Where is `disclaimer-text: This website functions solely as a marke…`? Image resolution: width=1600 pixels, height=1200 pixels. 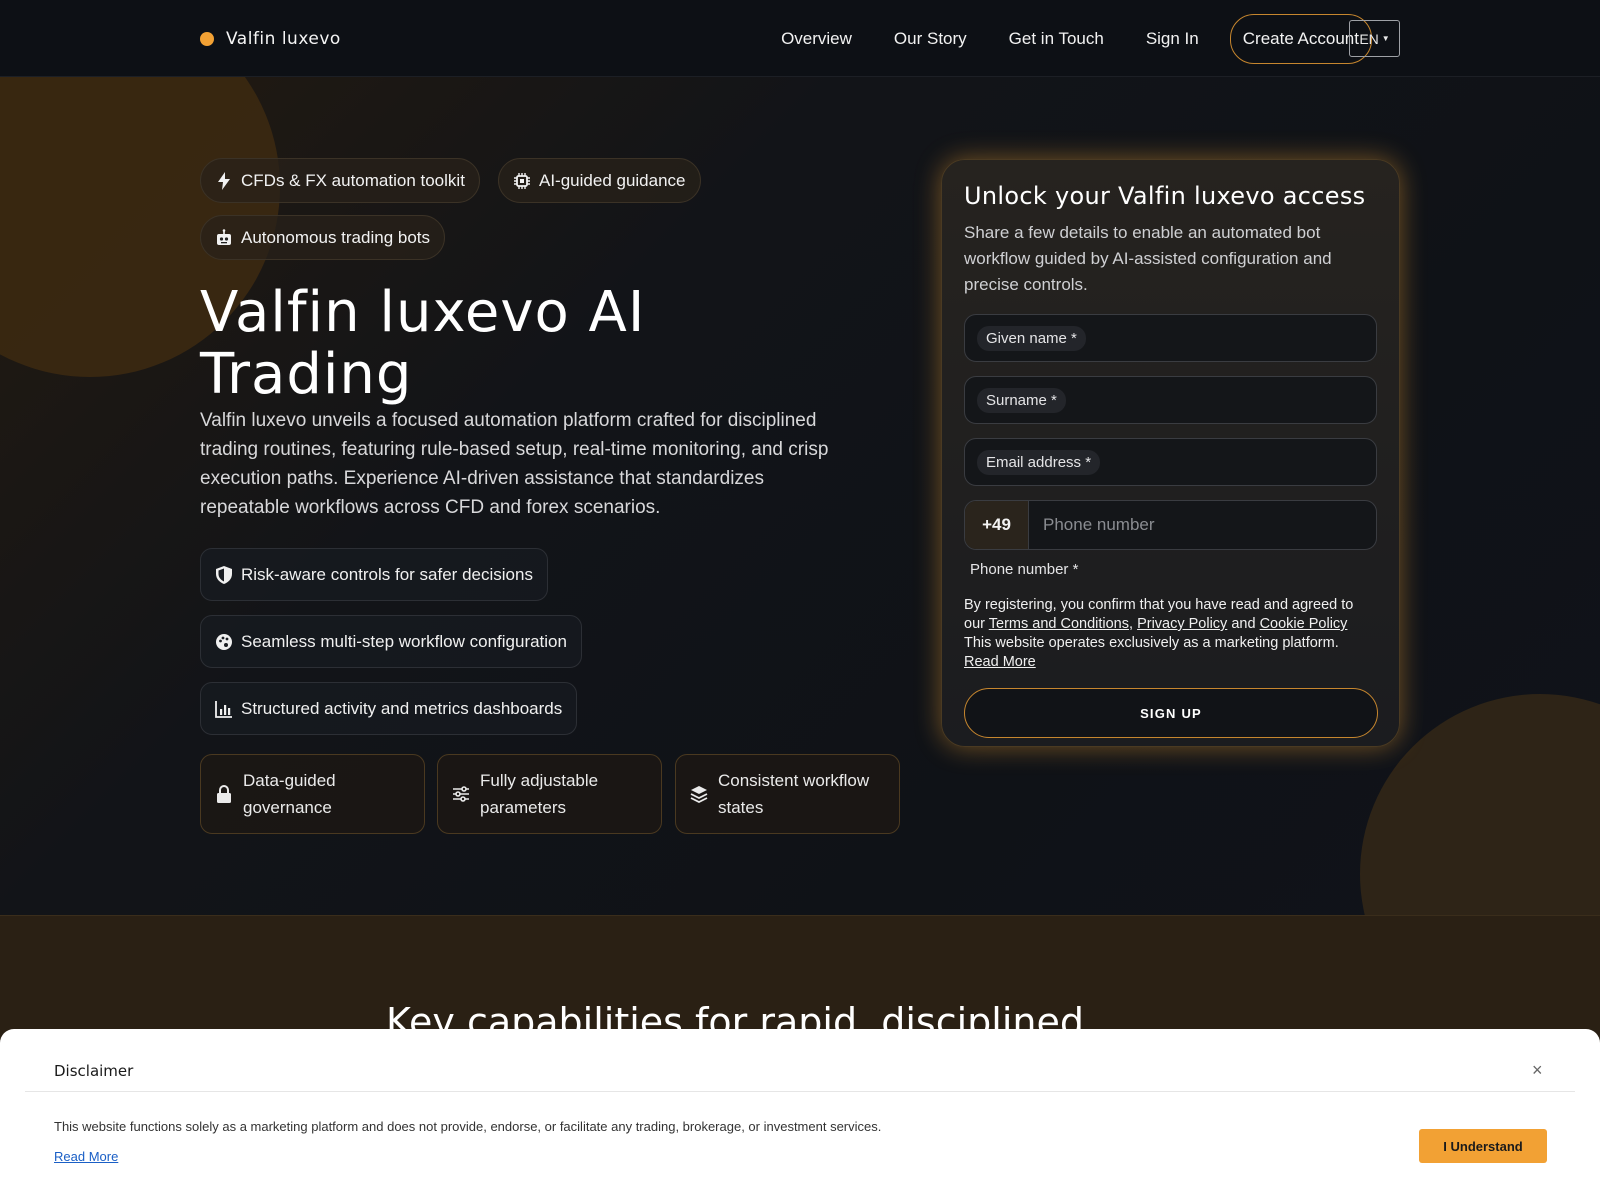 disclaimer-text: This website functions solely as a marke… is located at coordinates (468, 1126).